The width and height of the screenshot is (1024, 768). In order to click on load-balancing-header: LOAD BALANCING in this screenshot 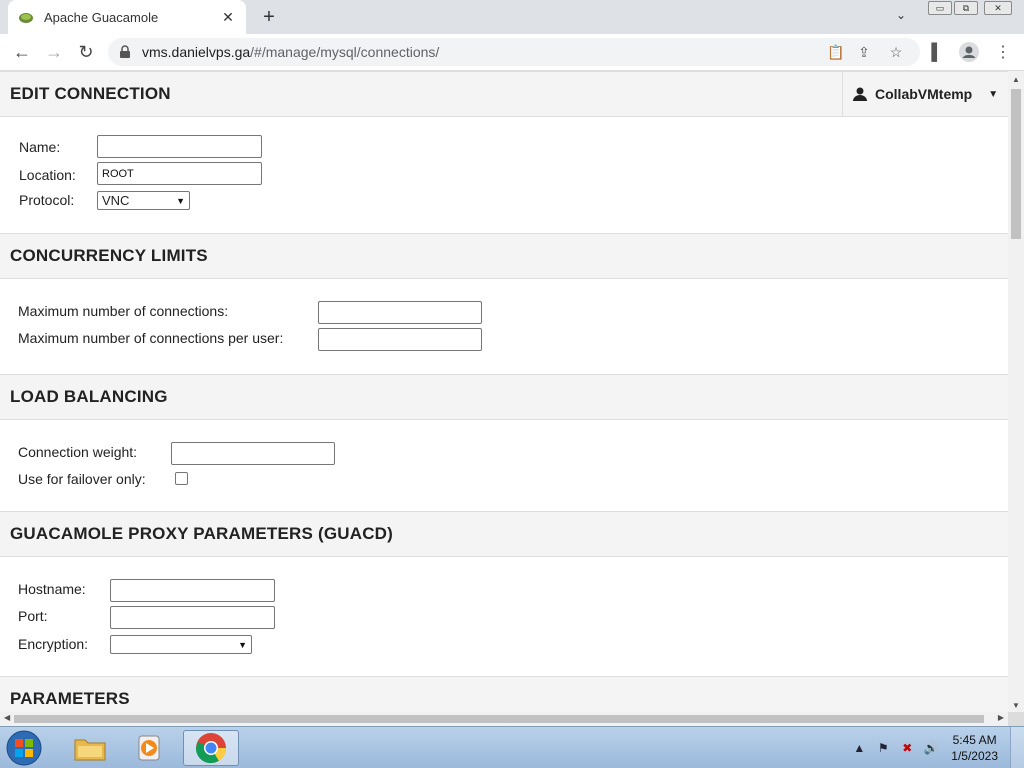, I will do `click(504, 397)`.